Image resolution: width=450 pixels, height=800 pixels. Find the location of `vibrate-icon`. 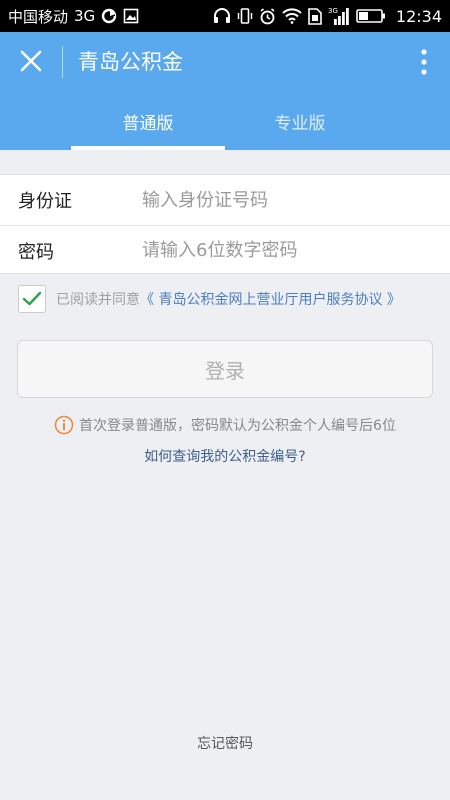

vibrate-icon is located at coordinates (245, 16).